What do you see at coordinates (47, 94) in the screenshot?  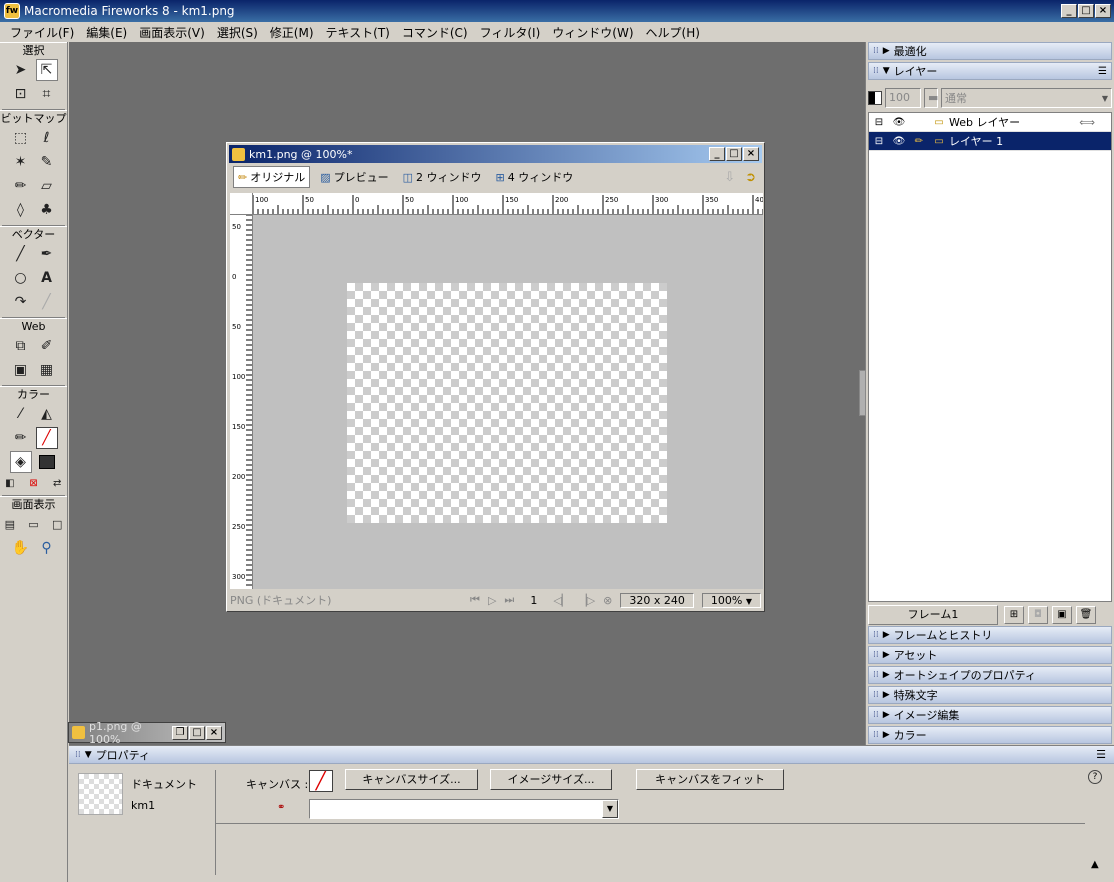 I see `crop-tool-icon: ⌗` at bounding box center [47, 94].